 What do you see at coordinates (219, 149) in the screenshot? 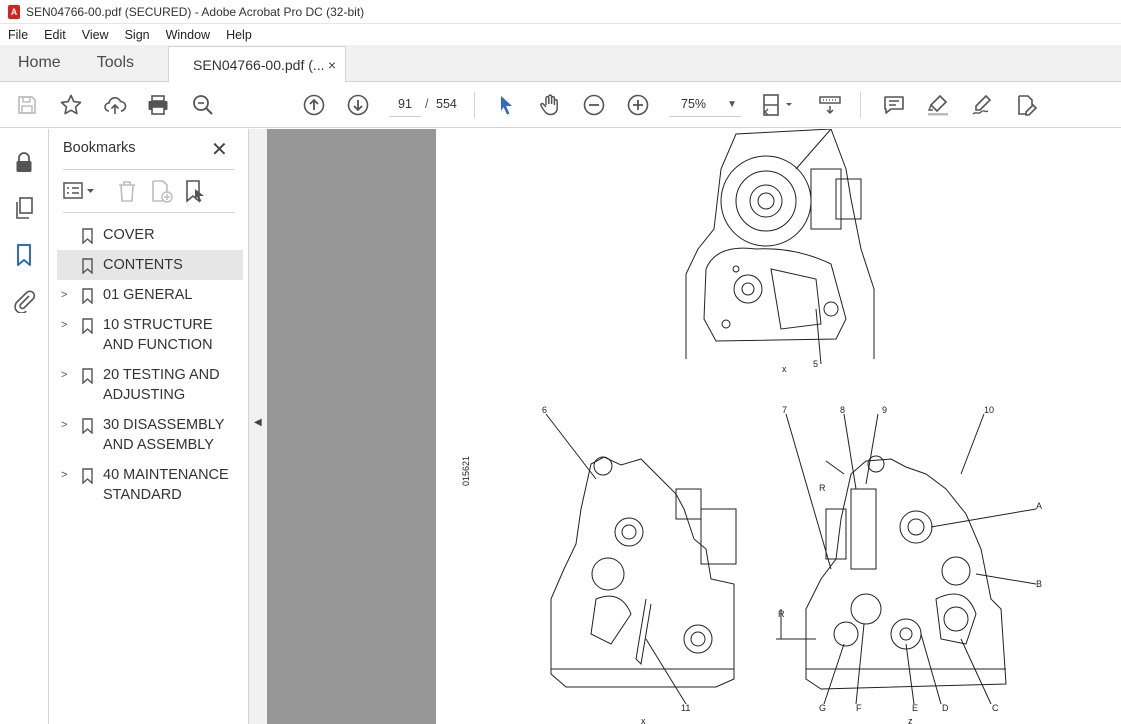
I see `close-icon: ✕` at bounding box center [219, 149].